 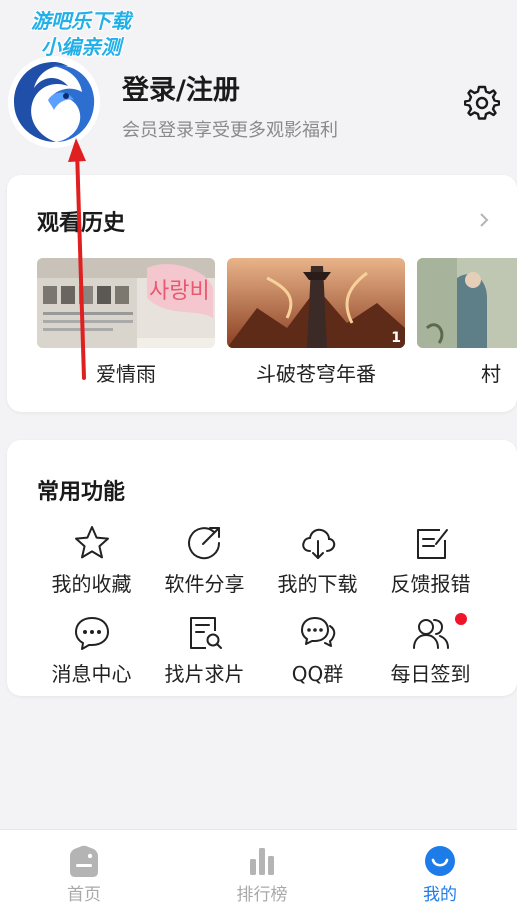 I want to click on function-messages: 消息中心, so click(x=91, y=650).